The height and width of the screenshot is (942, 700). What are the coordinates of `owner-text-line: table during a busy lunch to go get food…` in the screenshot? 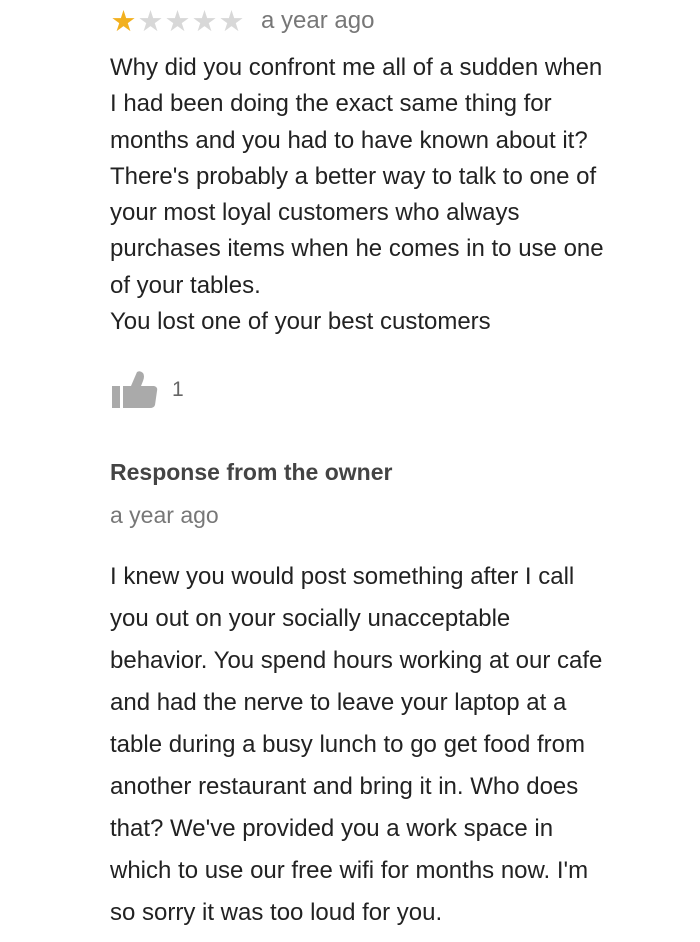 It's located at (347, 744).